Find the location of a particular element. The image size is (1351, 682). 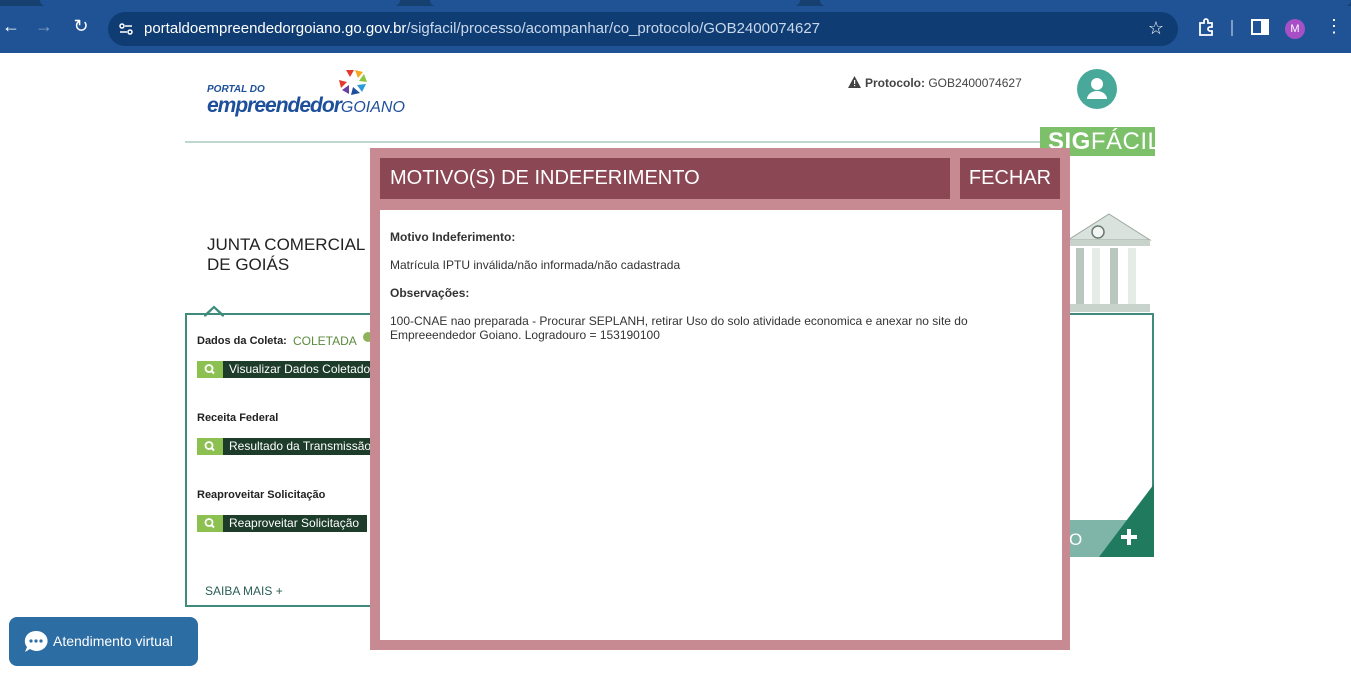

toolbar-separator is located at coordinates (1232, 28).